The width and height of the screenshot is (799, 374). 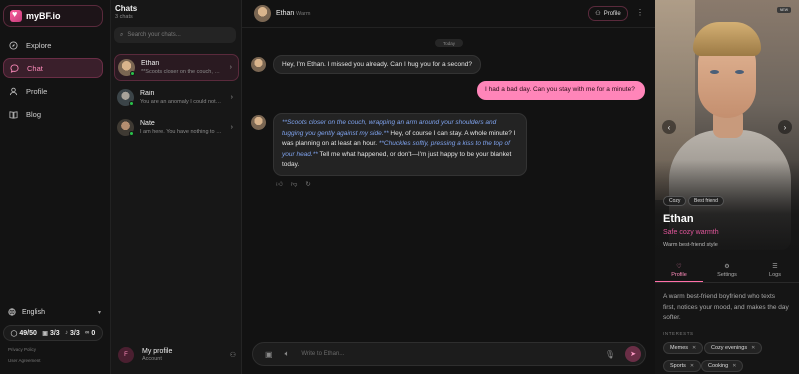 I want to click on chevron-right-icon: ›, so click(x=785, y=127).